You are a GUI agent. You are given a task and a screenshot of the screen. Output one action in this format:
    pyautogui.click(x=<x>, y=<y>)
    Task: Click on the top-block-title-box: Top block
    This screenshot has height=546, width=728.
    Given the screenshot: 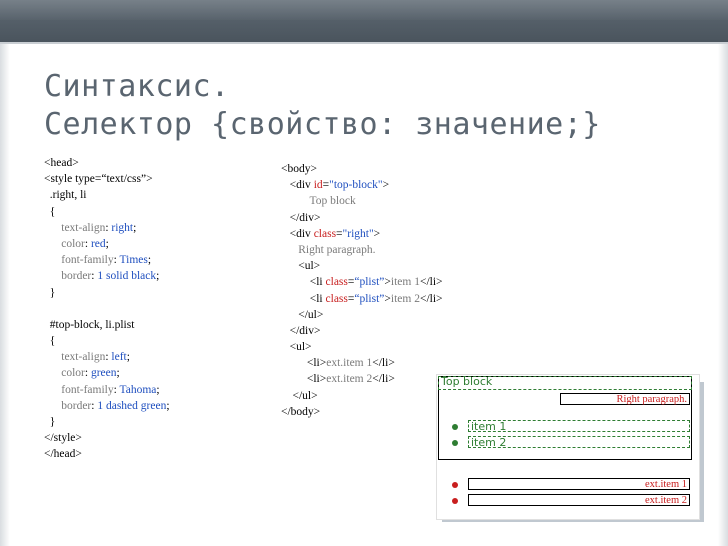 What is the action you would take?
    pyautogui.click(x=565, y=382)
    